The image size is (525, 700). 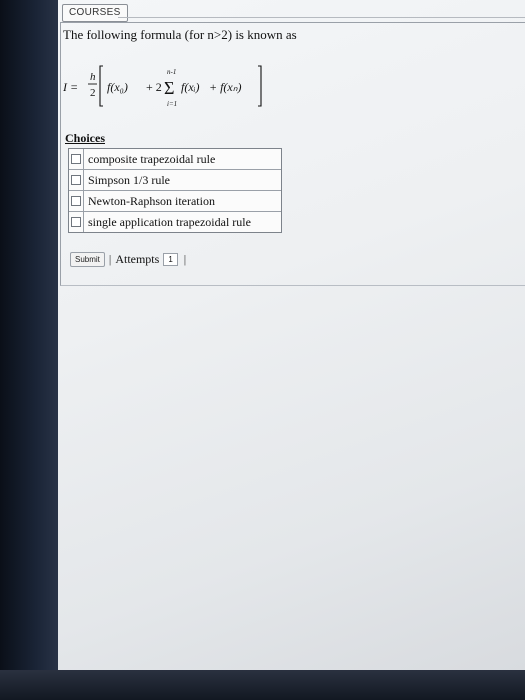 I want to click on summation-icon: Σ, so click(x=169, y=88).